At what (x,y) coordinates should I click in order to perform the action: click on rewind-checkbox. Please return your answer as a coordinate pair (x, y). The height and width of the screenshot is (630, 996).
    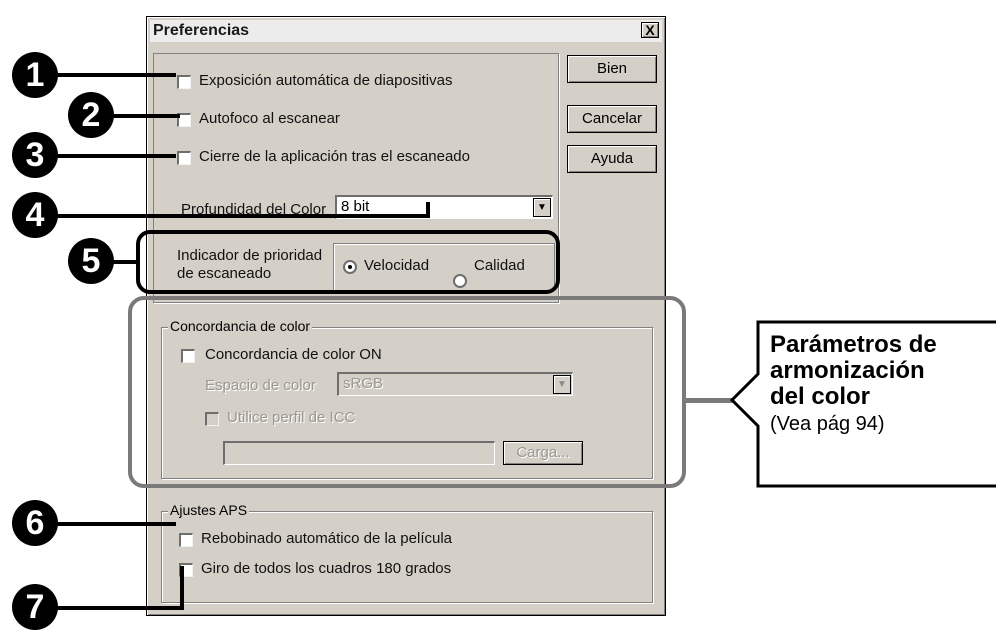
    Looking at the image, I should click on (186, 540).